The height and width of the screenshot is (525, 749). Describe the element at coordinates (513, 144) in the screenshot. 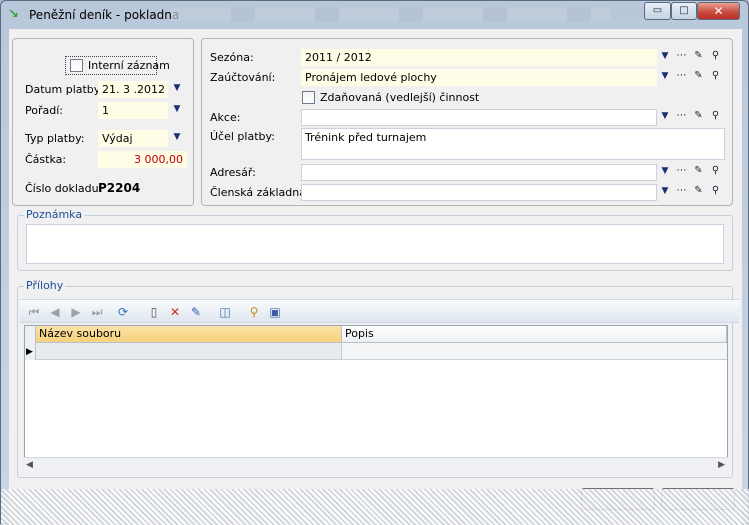

I see `ucel-field: Trénink před turnajem` at that location.